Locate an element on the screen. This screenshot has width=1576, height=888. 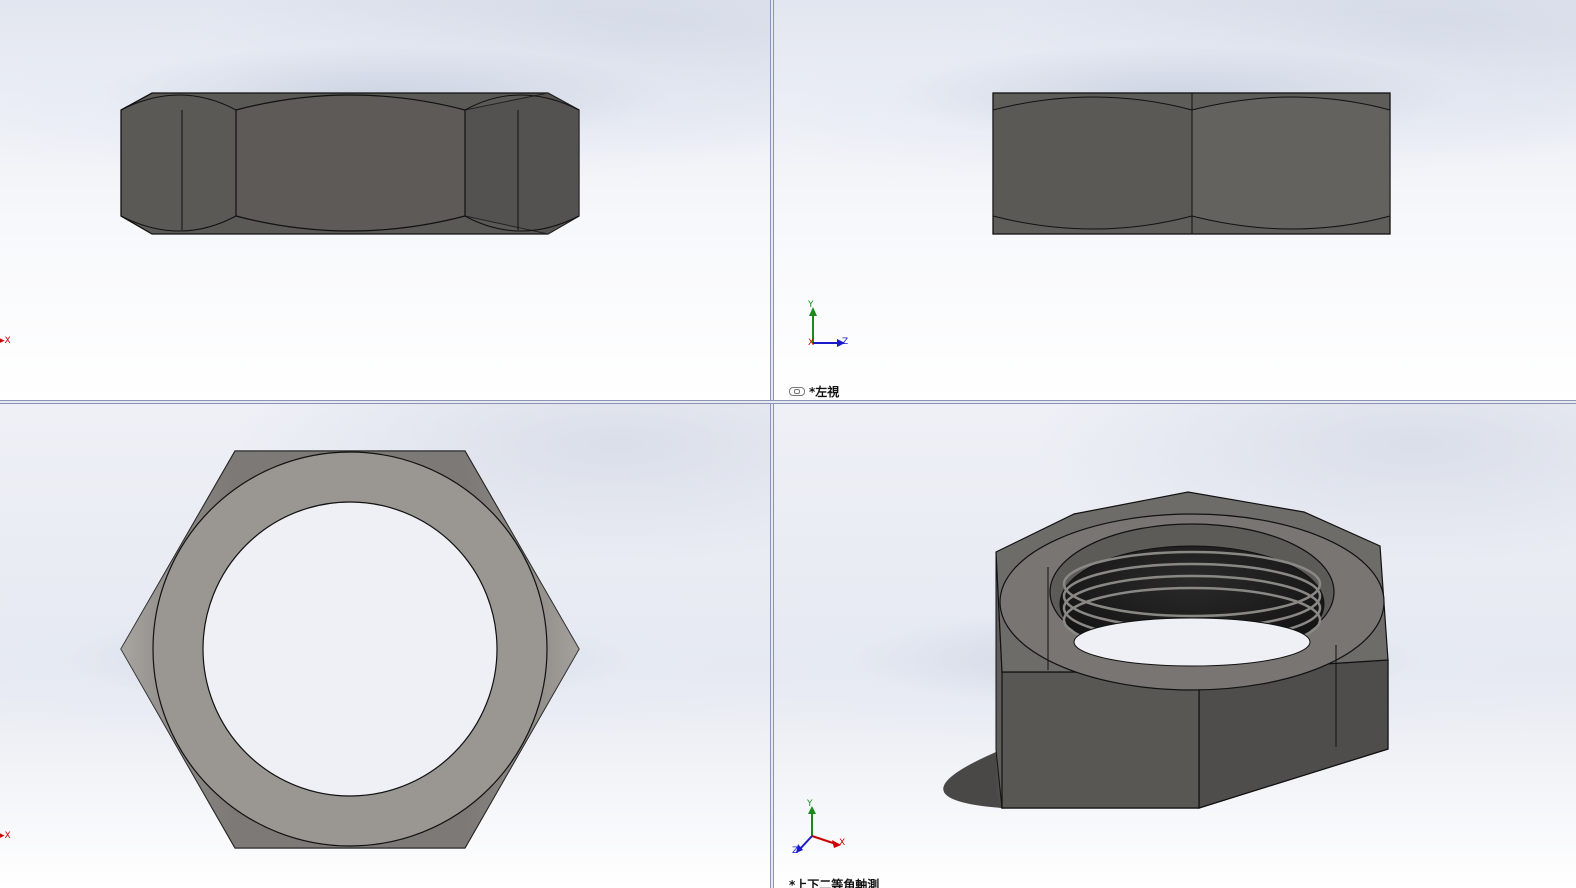
viewport-splitter-horizontal is located at coordinates (788, 402).